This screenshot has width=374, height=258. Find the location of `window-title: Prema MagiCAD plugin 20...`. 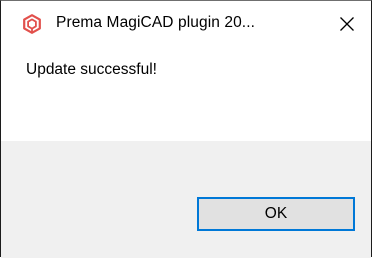

window-title: Prema MagiCAD plugin 20... is located at coordinates (156, 22).